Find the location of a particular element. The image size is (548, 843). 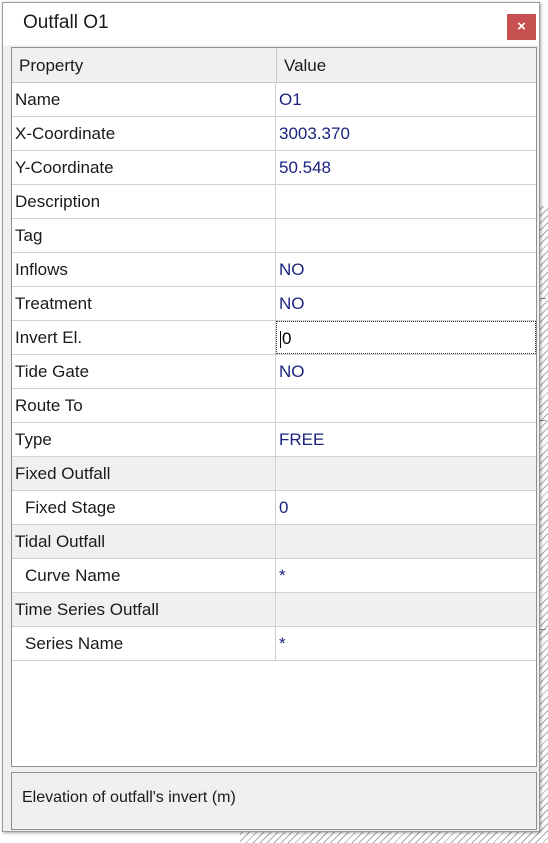

property-label: Type is located at coordinates (144, 439).